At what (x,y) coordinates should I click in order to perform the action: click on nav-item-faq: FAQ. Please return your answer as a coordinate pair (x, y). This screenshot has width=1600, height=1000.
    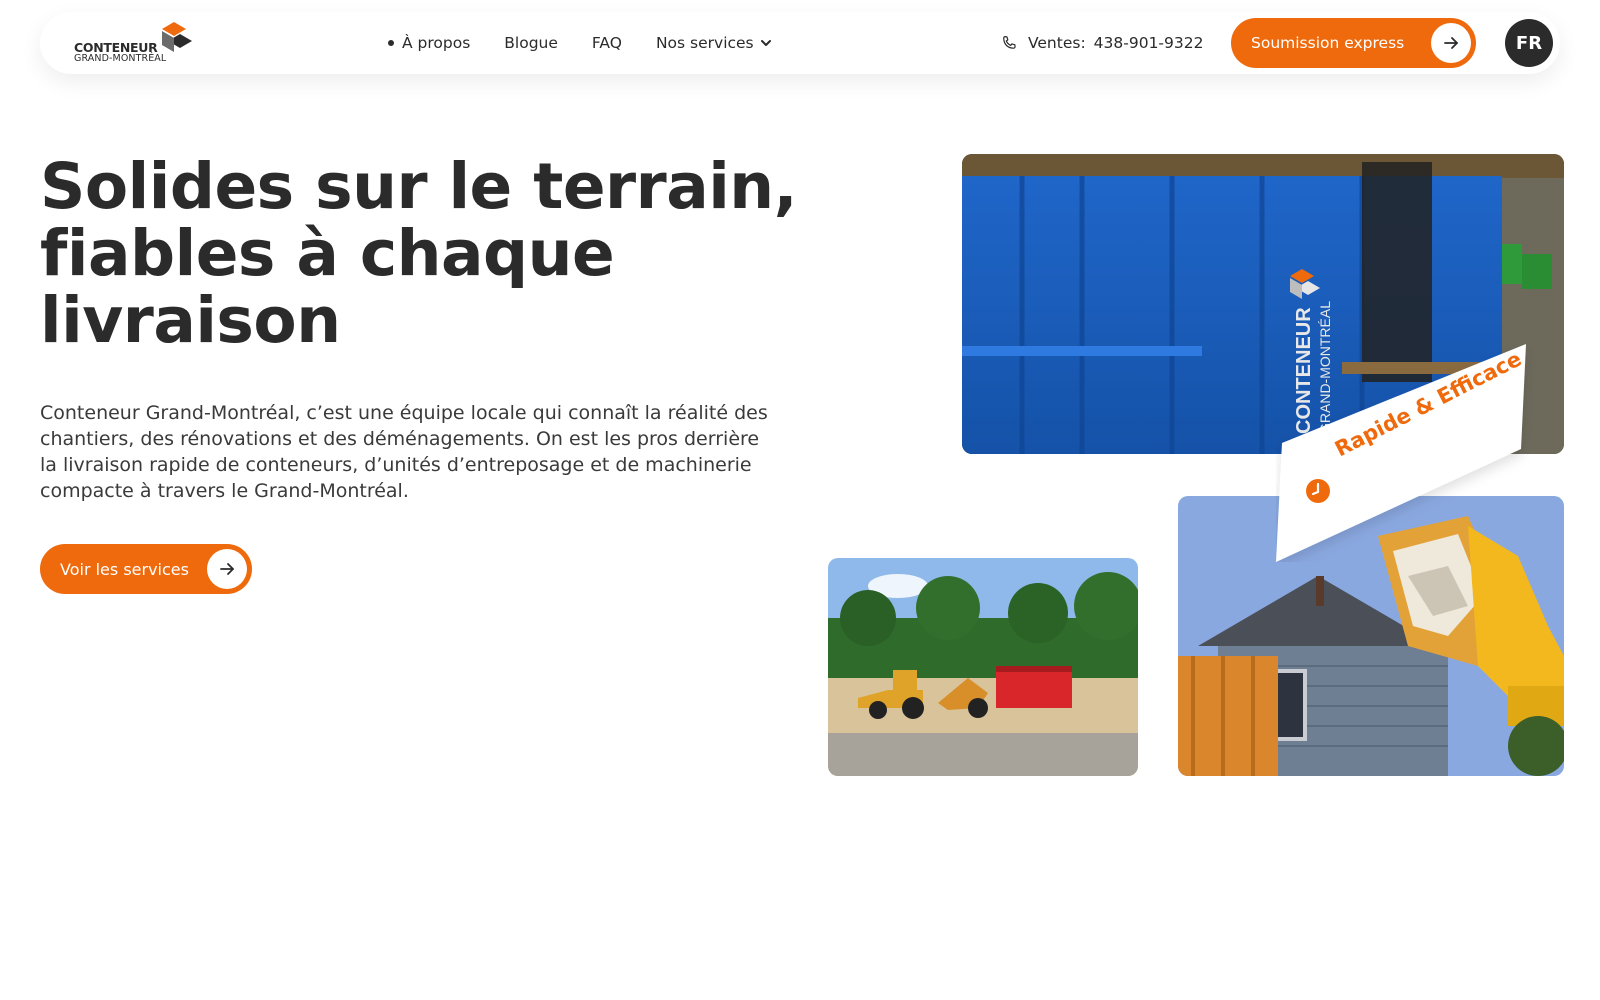
    Looking at the image, I should click on (607, 43).